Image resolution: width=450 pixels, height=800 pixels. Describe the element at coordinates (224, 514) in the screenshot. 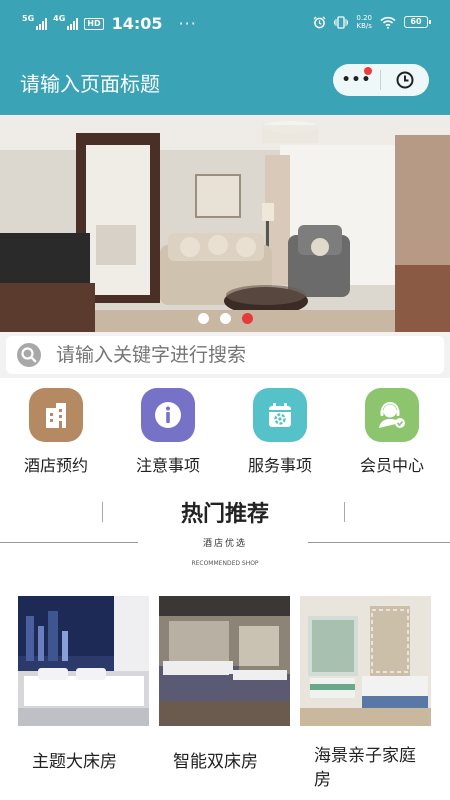

I see `section-title: 热门推荐` at that location.